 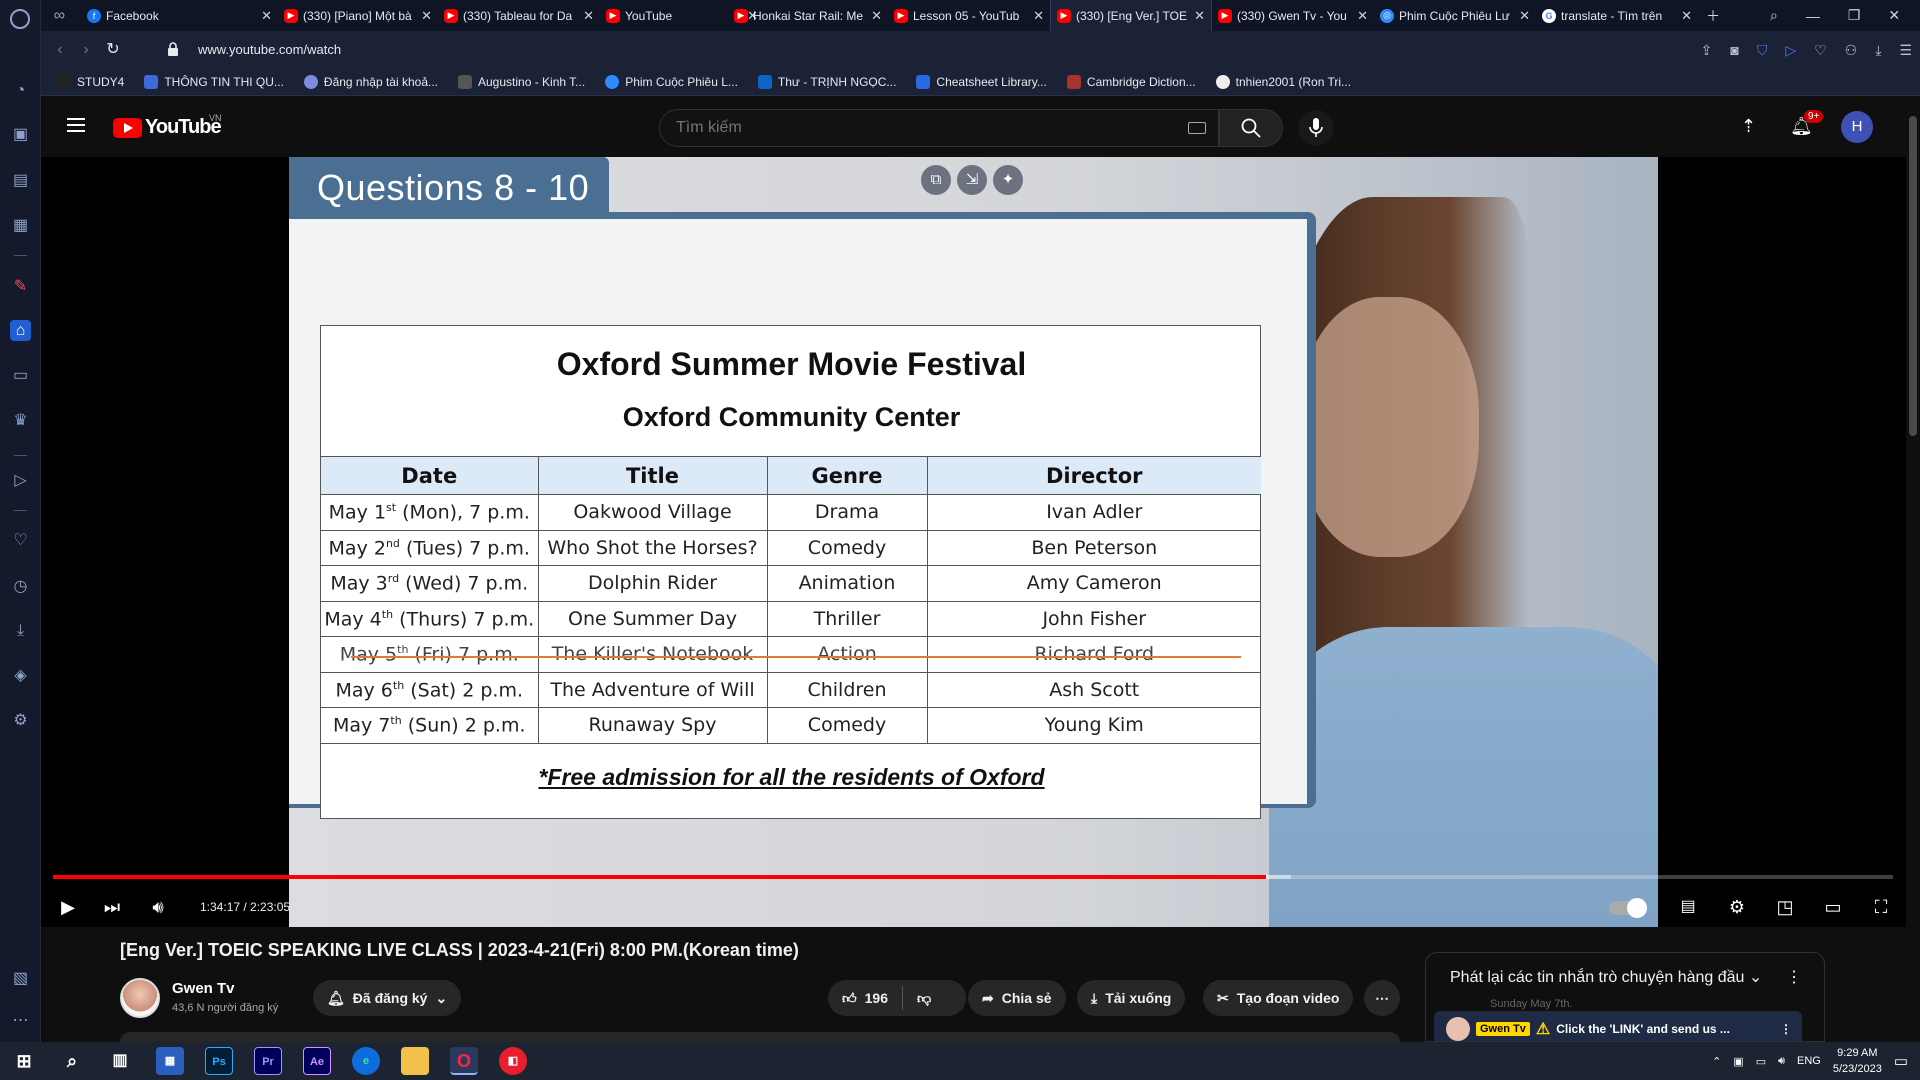 What do you see at coordinates (268, 1061) in the screenshot?
I see `premiere-icon: Pr` at bounding box center [268, 1061].